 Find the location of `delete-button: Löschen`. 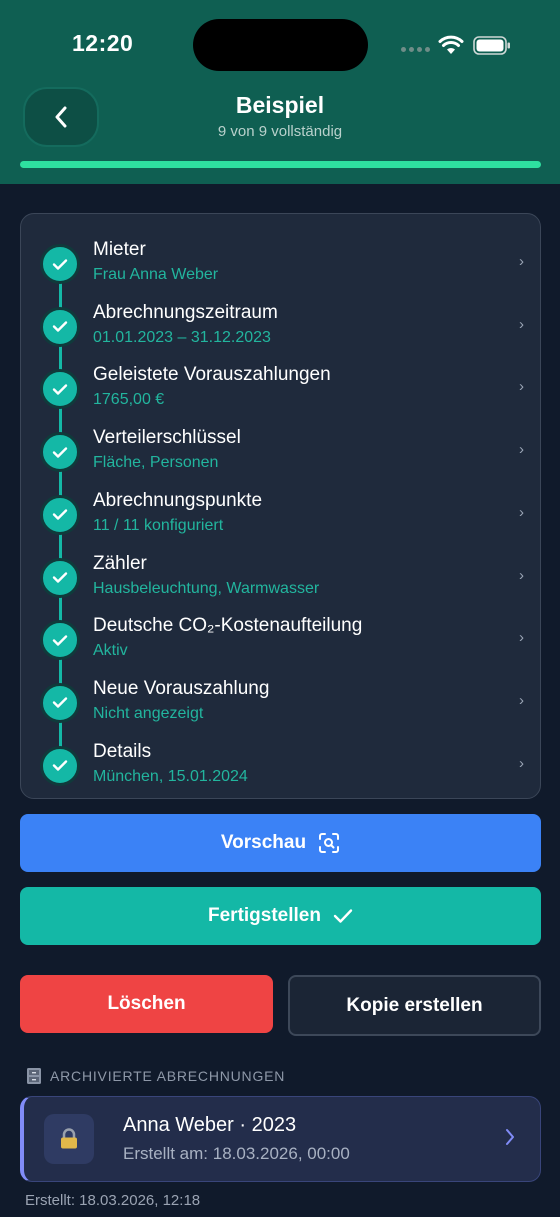

delete-button: Löschen is located at coordinates (146, 1004).